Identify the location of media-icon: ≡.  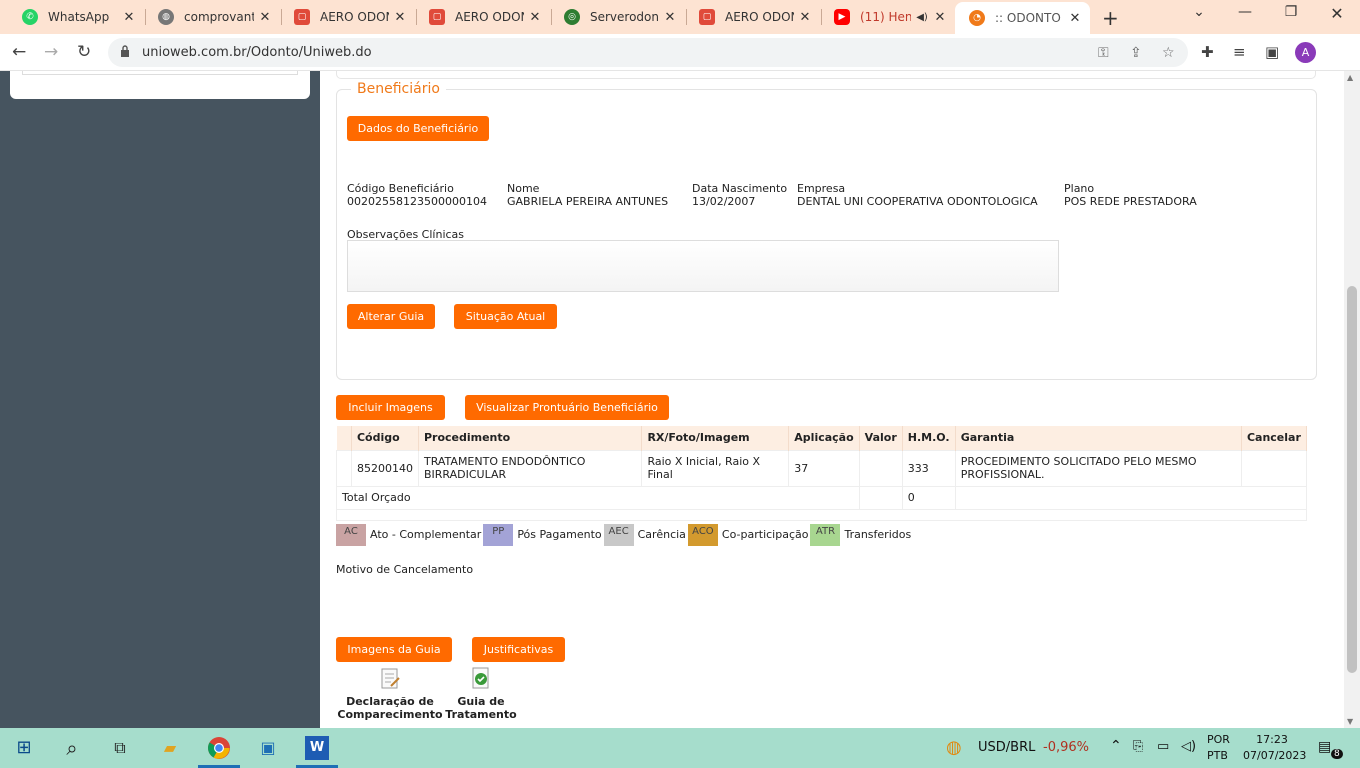
(1239, 52).